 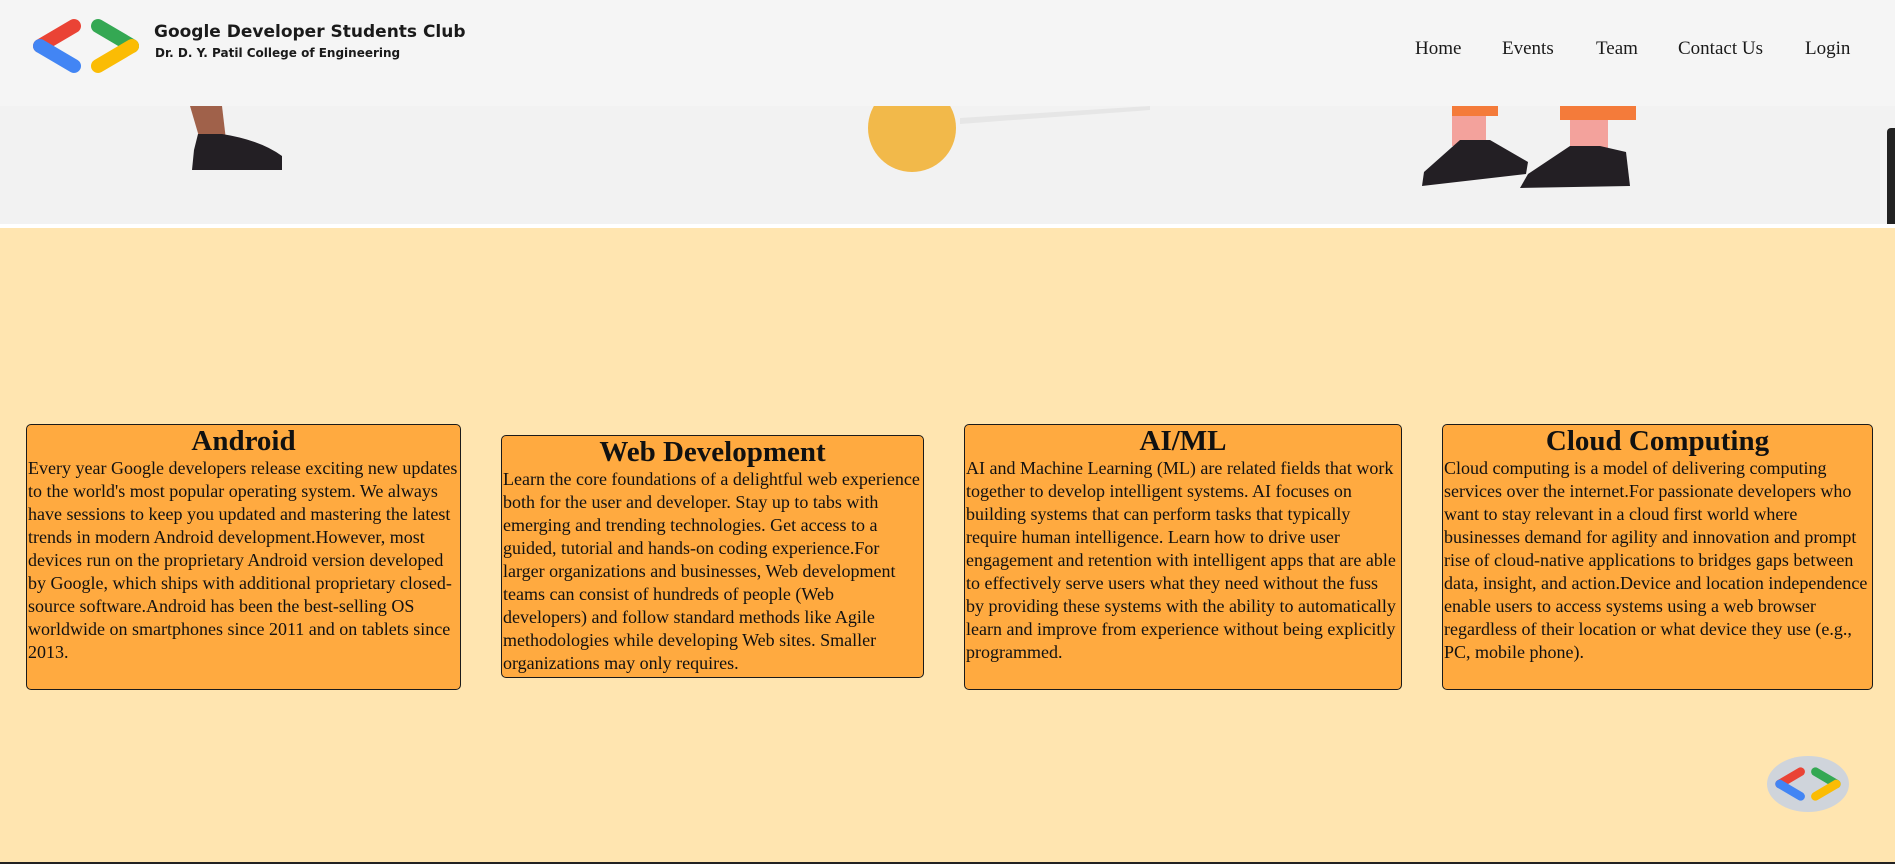 I want to click on card-title: Web Development, so click(x=712, y=452).